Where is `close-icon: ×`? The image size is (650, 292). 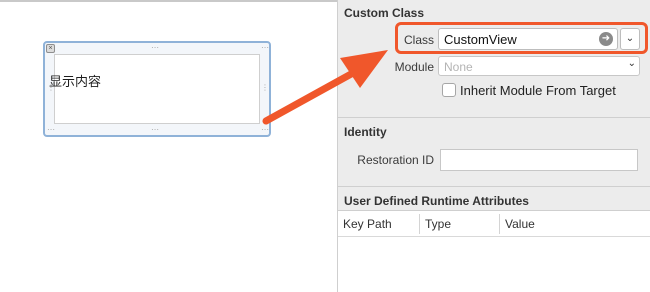 close-icon: × is located at coordinates (50, 48).